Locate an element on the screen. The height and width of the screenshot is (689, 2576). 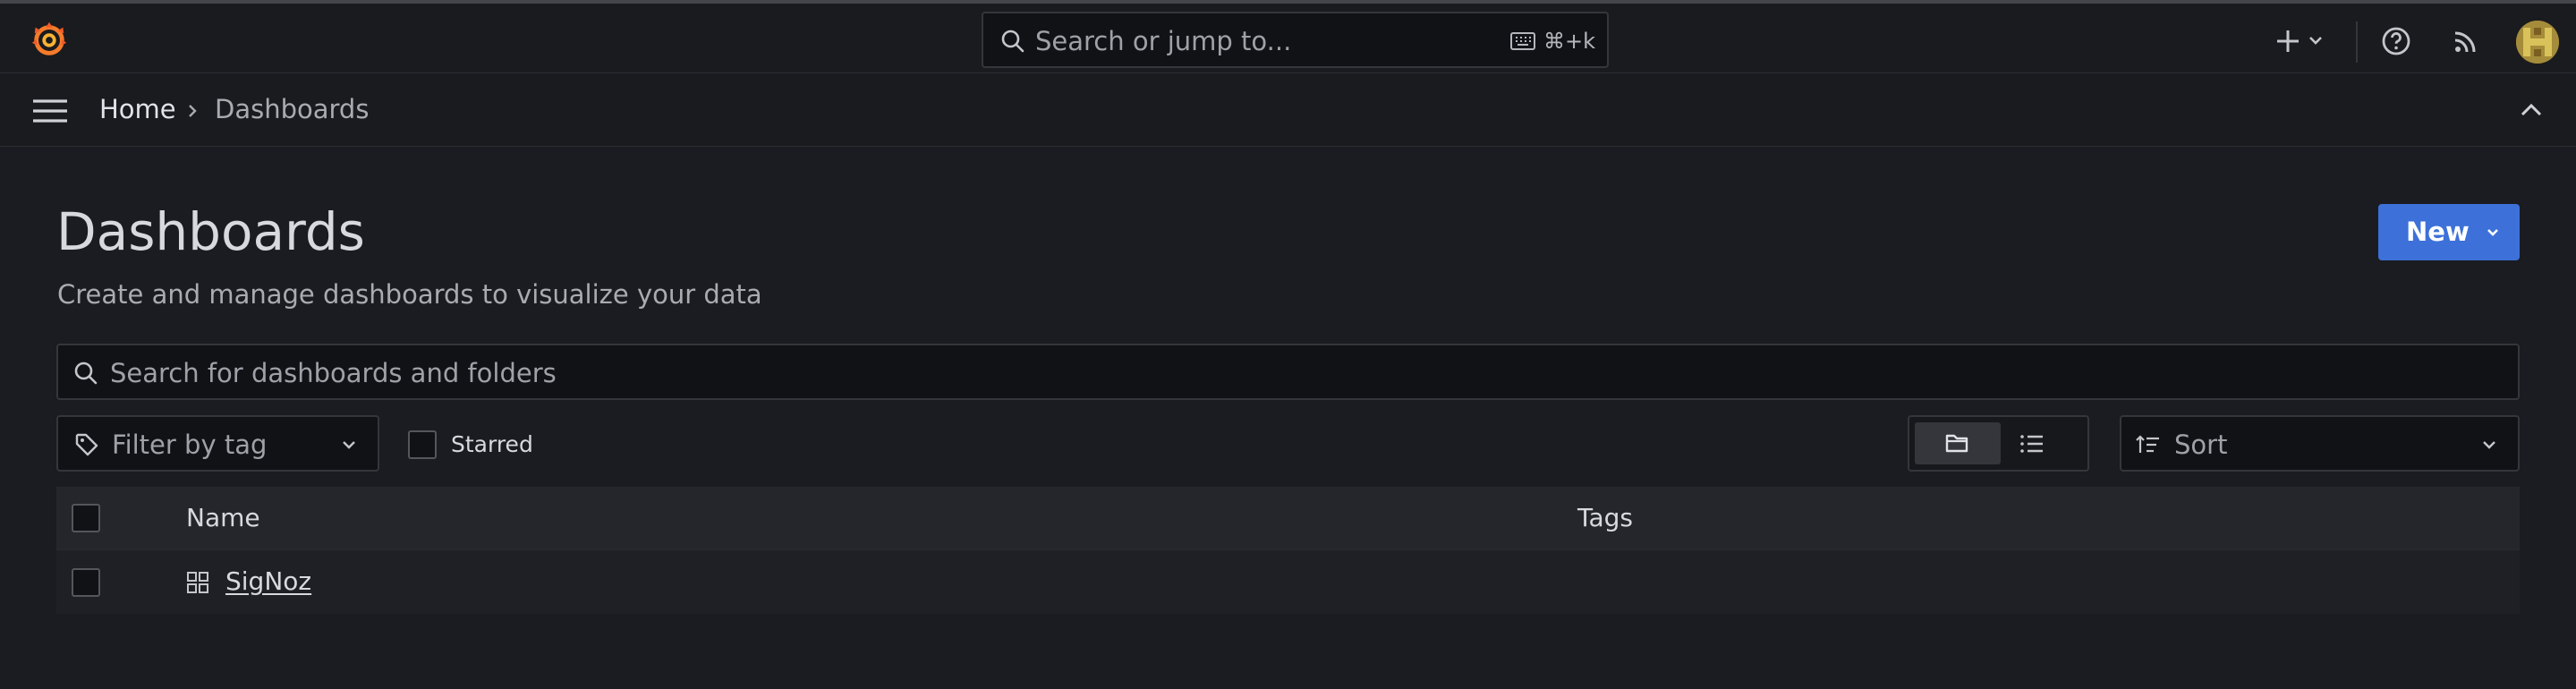
column-header-name: Name is located at coordinates (223, 517).